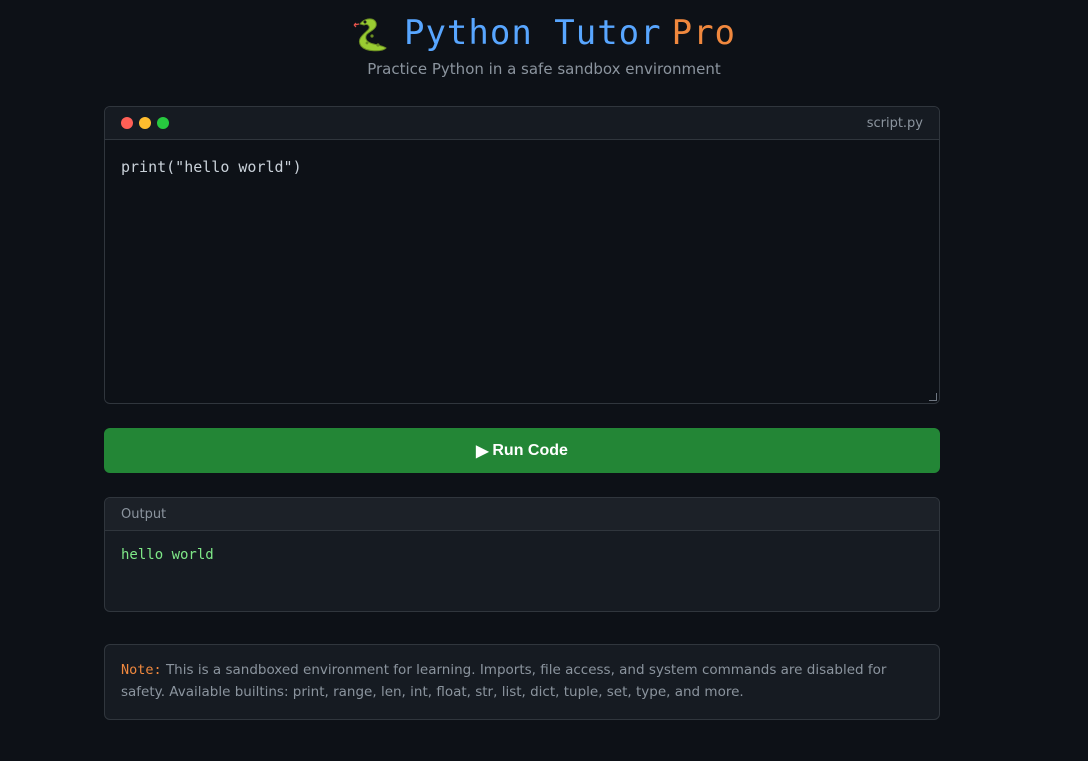 The image size is (1088, 761). What do you see at coordinates (141, 670) in the screenshot?
I see `note-label: Note:` at bounding box center [141, 670].